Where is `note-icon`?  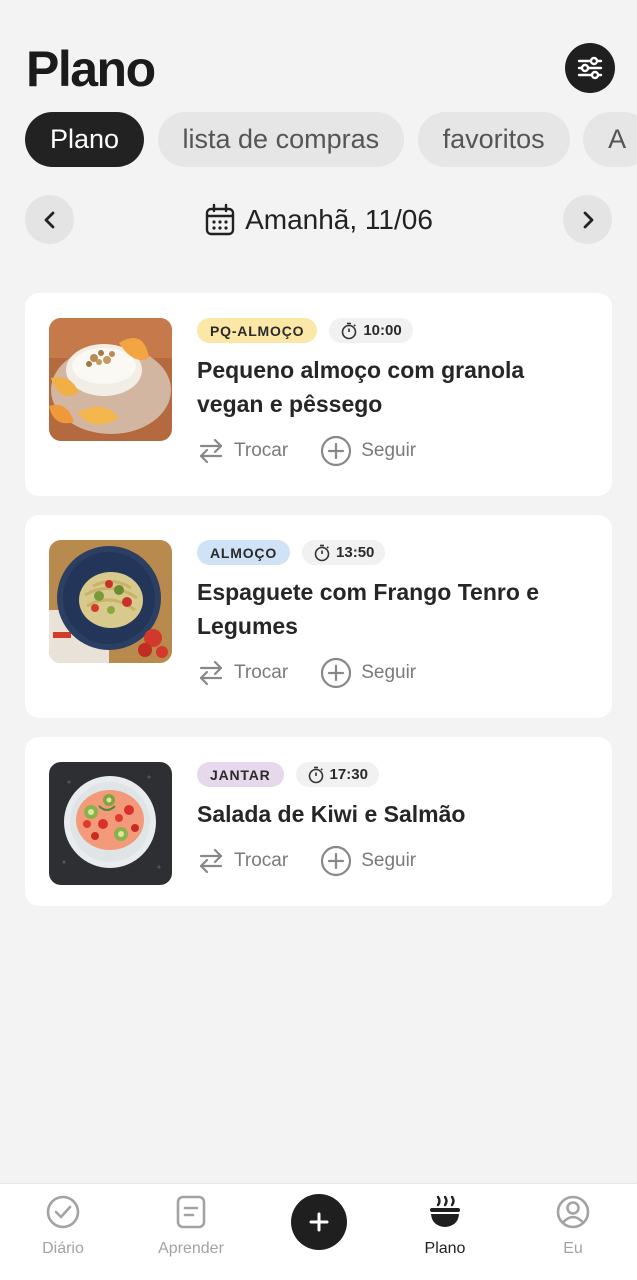
note-icon is located at coordinates (191, 1212).